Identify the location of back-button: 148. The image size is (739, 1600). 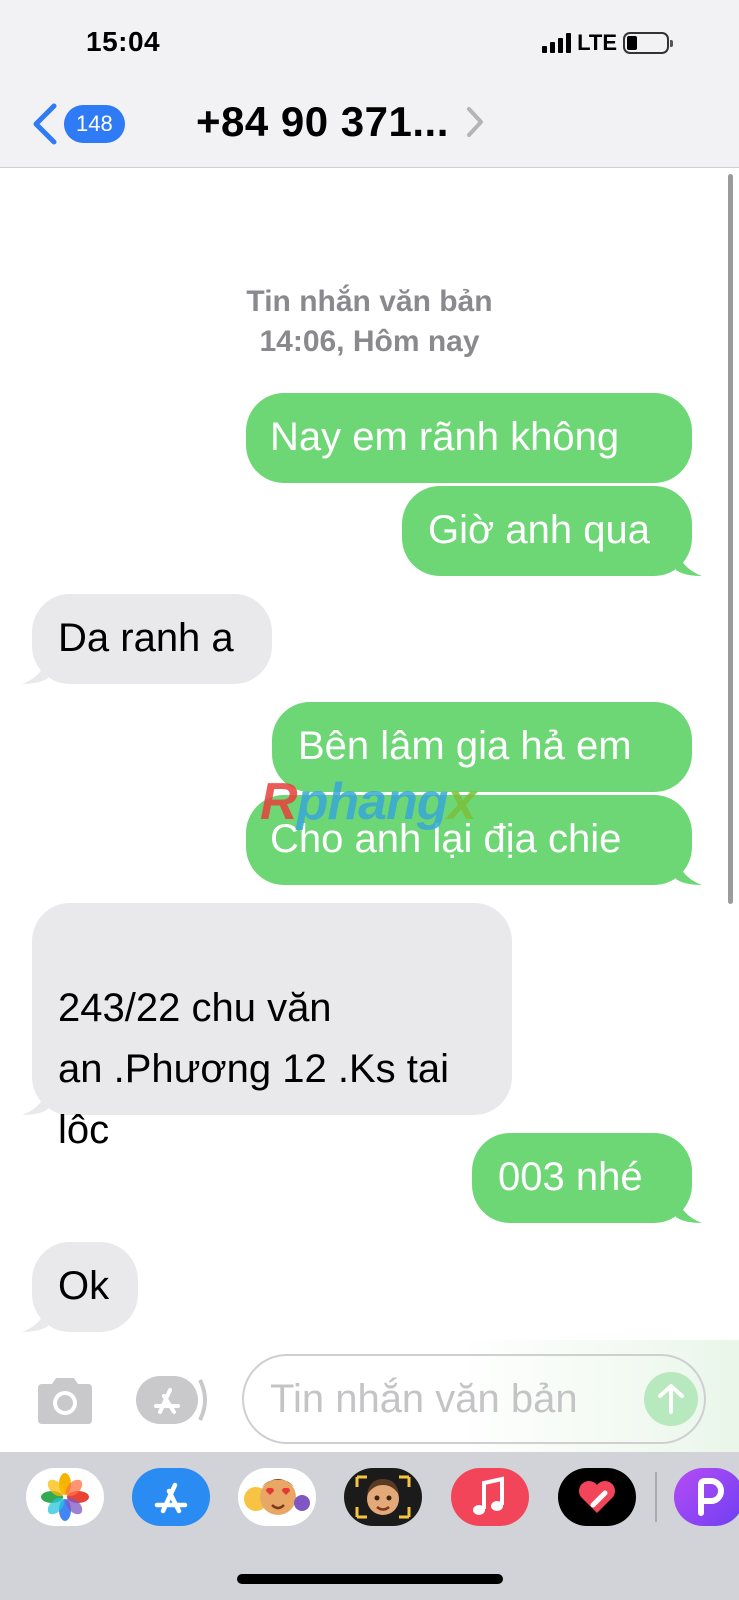
(77, 124).